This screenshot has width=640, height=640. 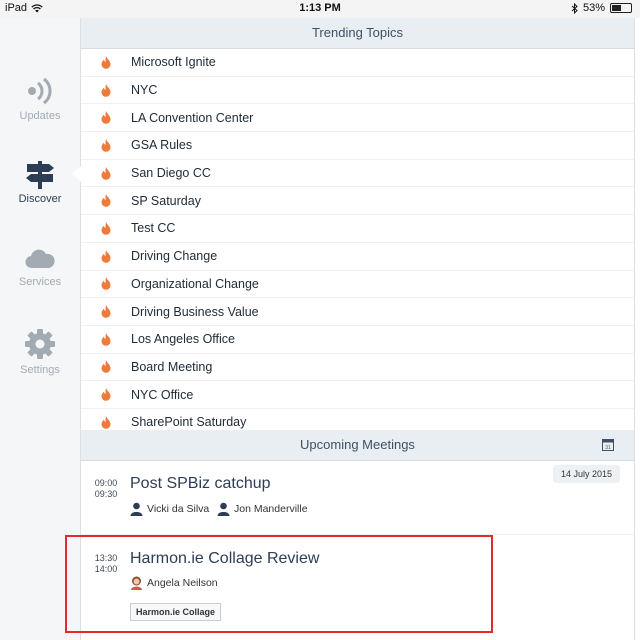 What do you see at coordinates (608, 448) in the screenshot?
I see `svg-text: 31` at bounding box center [608, 448].